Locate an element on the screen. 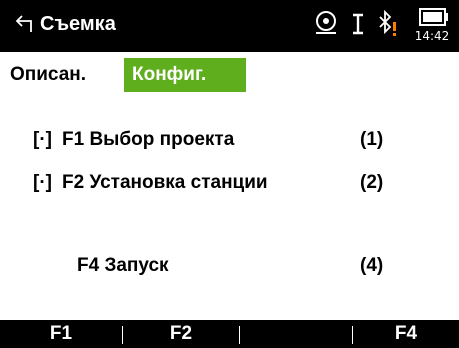 This screenshot has height=348, width=459. menu-item-number: (4) is located at coordinates (372, 265).